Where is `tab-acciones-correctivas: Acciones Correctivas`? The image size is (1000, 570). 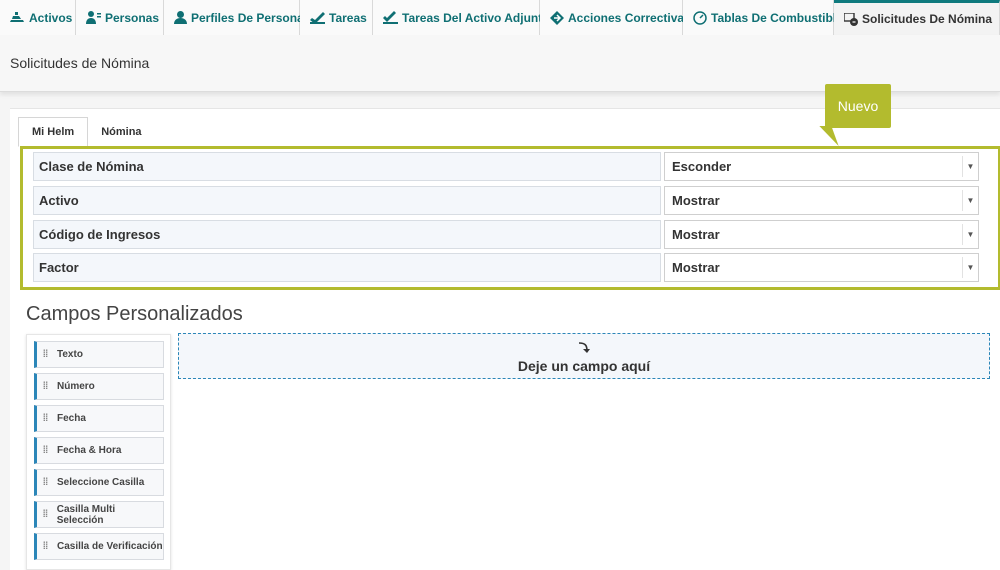 tab-acciones-correctivas: Acciones Correctivas is located at coordinates (615, 17).